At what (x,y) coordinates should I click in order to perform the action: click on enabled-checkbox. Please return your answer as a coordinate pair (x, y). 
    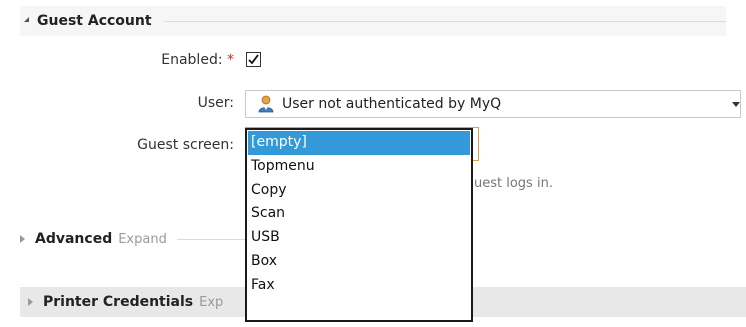
    Looking at the image, I should click on (253, 59).